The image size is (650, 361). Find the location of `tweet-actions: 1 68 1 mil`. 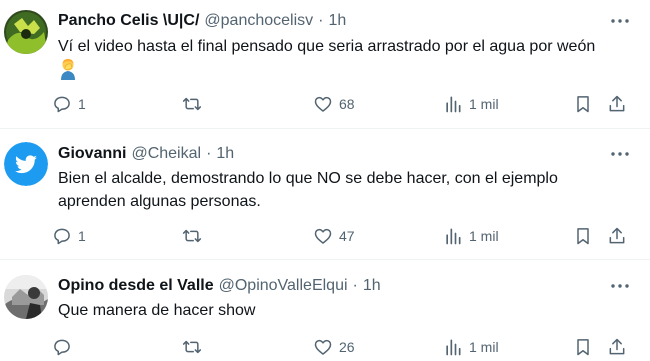

tweet-actions: 1 68 1 mil is located at coordinates (342, 104).